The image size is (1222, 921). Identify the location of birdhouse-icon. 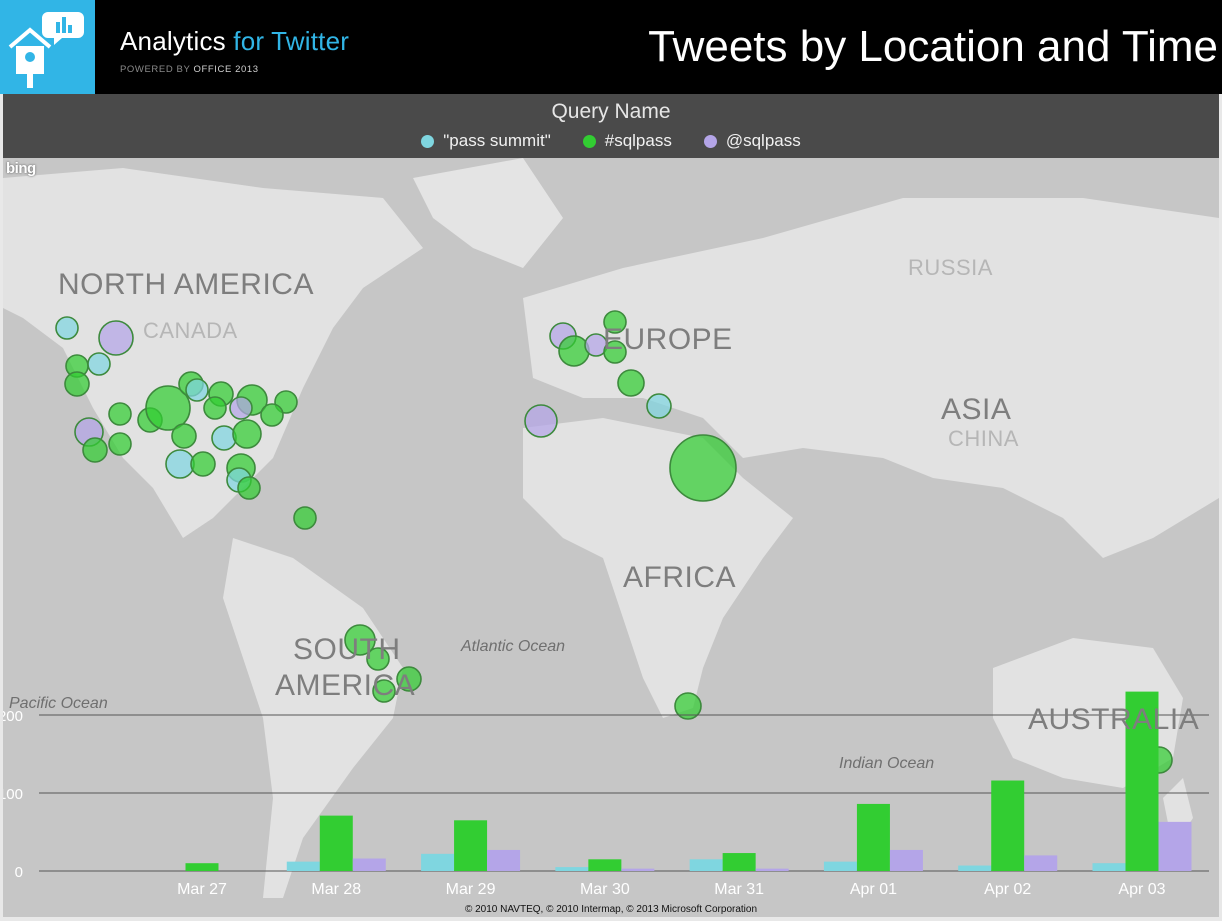
(46, 50).